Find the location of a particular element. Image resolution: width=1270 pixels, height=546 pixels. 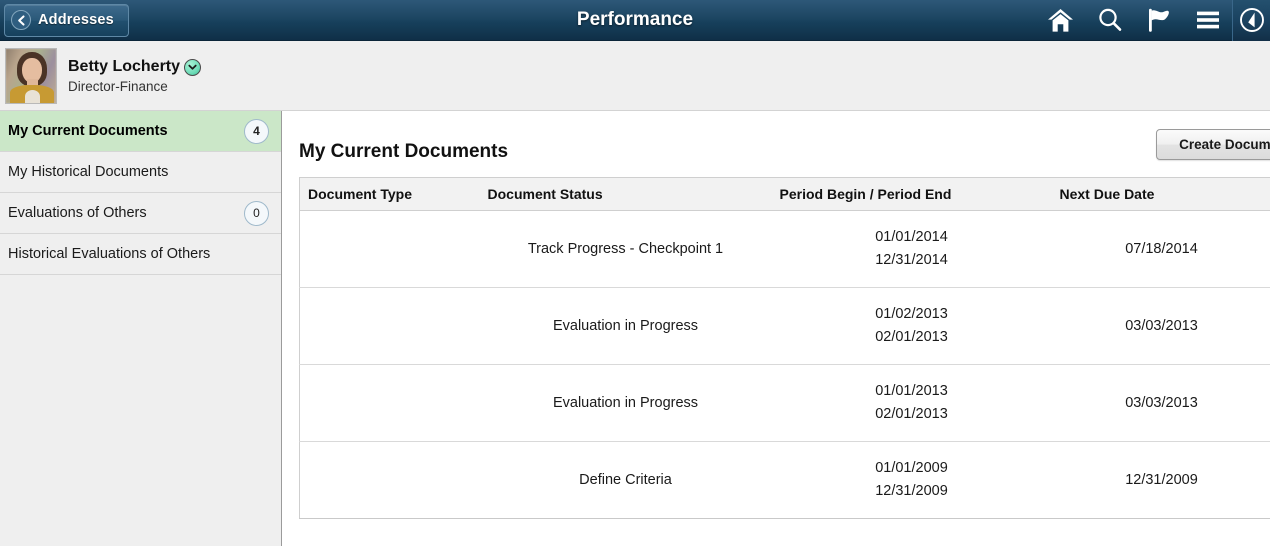

period-end: 12/31/2014 is located at coordinates (911, 260).